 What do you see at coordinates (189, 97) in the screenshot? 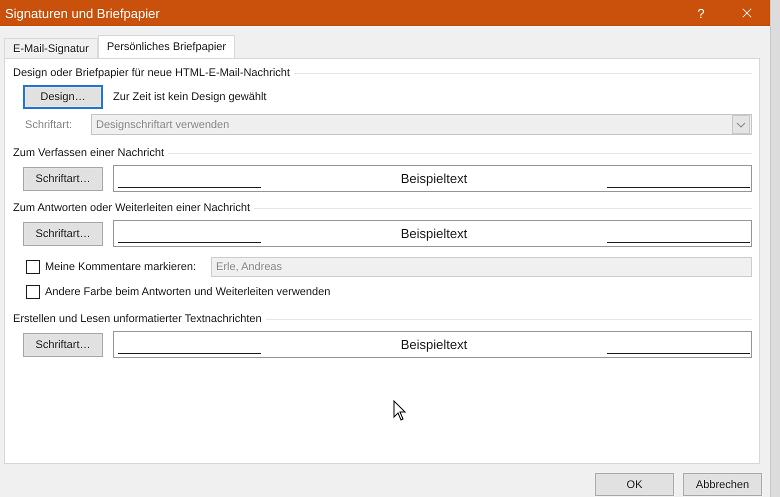
I see `design-status: Zur Zeit ist kein Design gewählt` at bounding box center [189, 97].